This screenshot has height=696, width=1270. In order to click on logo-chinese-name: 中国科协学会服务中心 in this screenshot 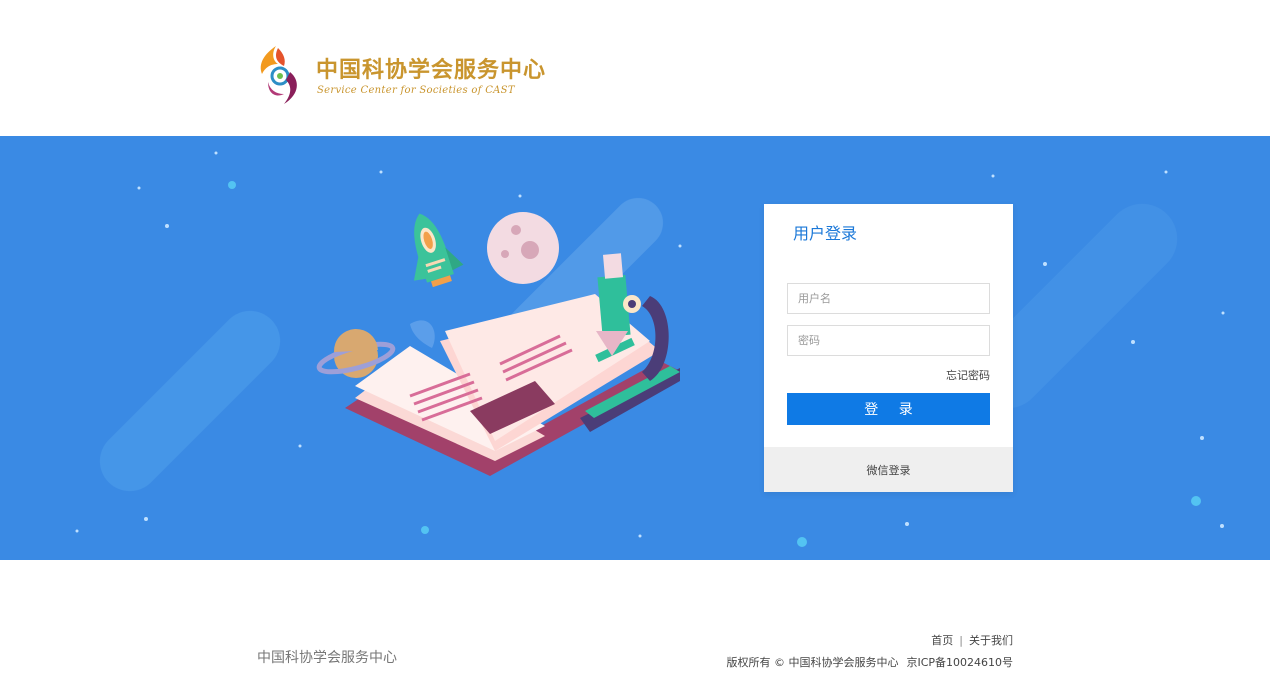, I will do `click(431, 70)`.